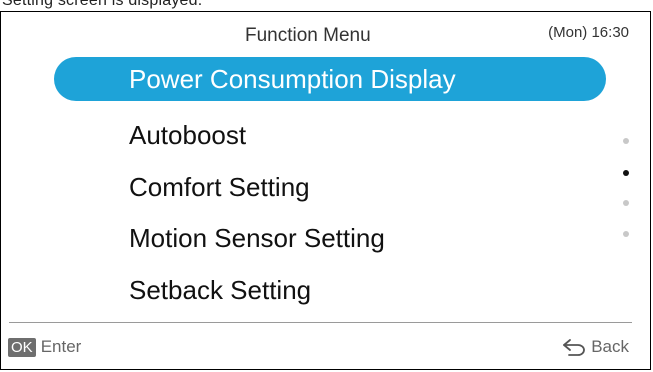 Image resolution: width=653 pixels, height=372 pixels. What do you see at coordinates (330, 79) in the screenshot?
I see `menu-item-power-consumption-display: Power Consumption Display` at bounding box center [330, 79].